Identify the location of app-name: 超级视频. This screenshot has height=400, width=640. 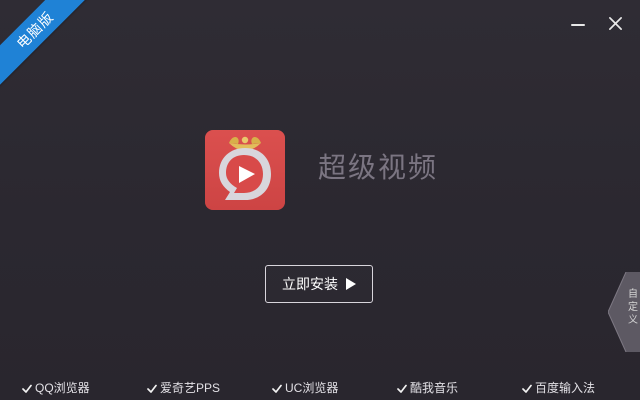
(378, 168).